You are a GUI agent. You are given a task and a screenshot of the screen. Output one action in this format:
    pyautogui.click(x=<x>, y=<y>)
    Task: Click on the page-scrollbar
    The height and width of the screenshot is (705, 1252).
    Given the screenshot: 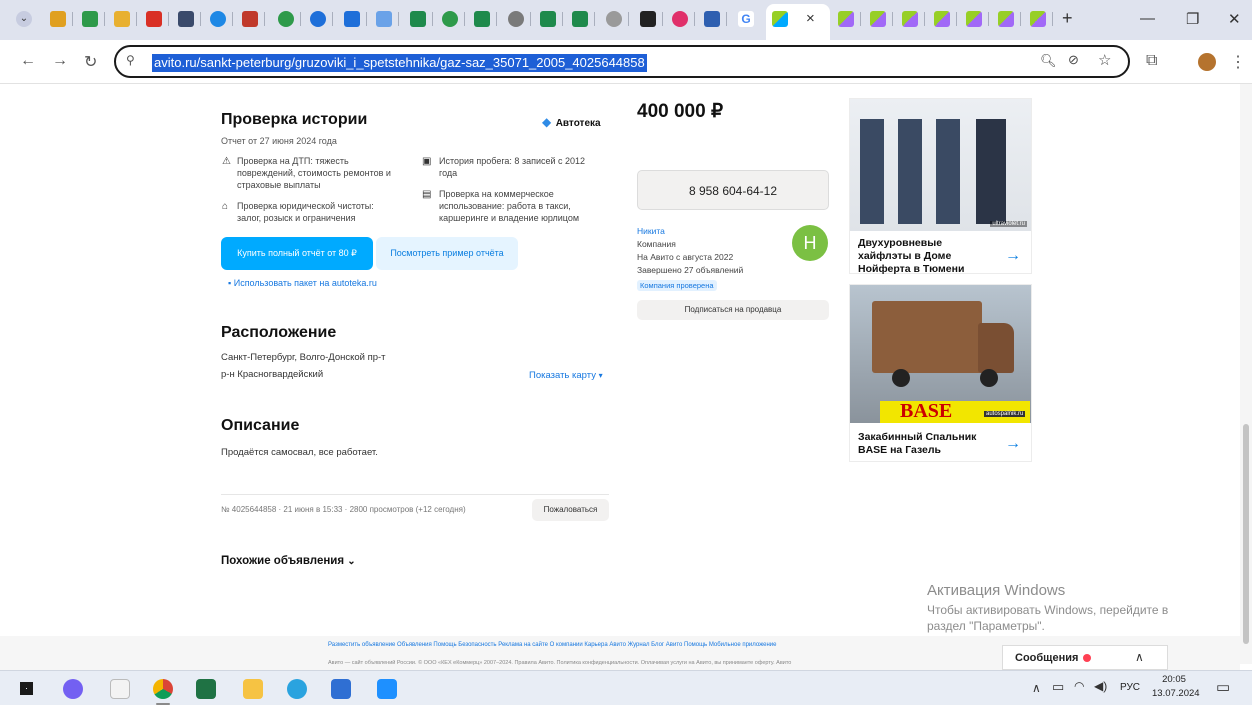 What is the action you would take?
    pyautogui.click(x=1246, y=374)
    